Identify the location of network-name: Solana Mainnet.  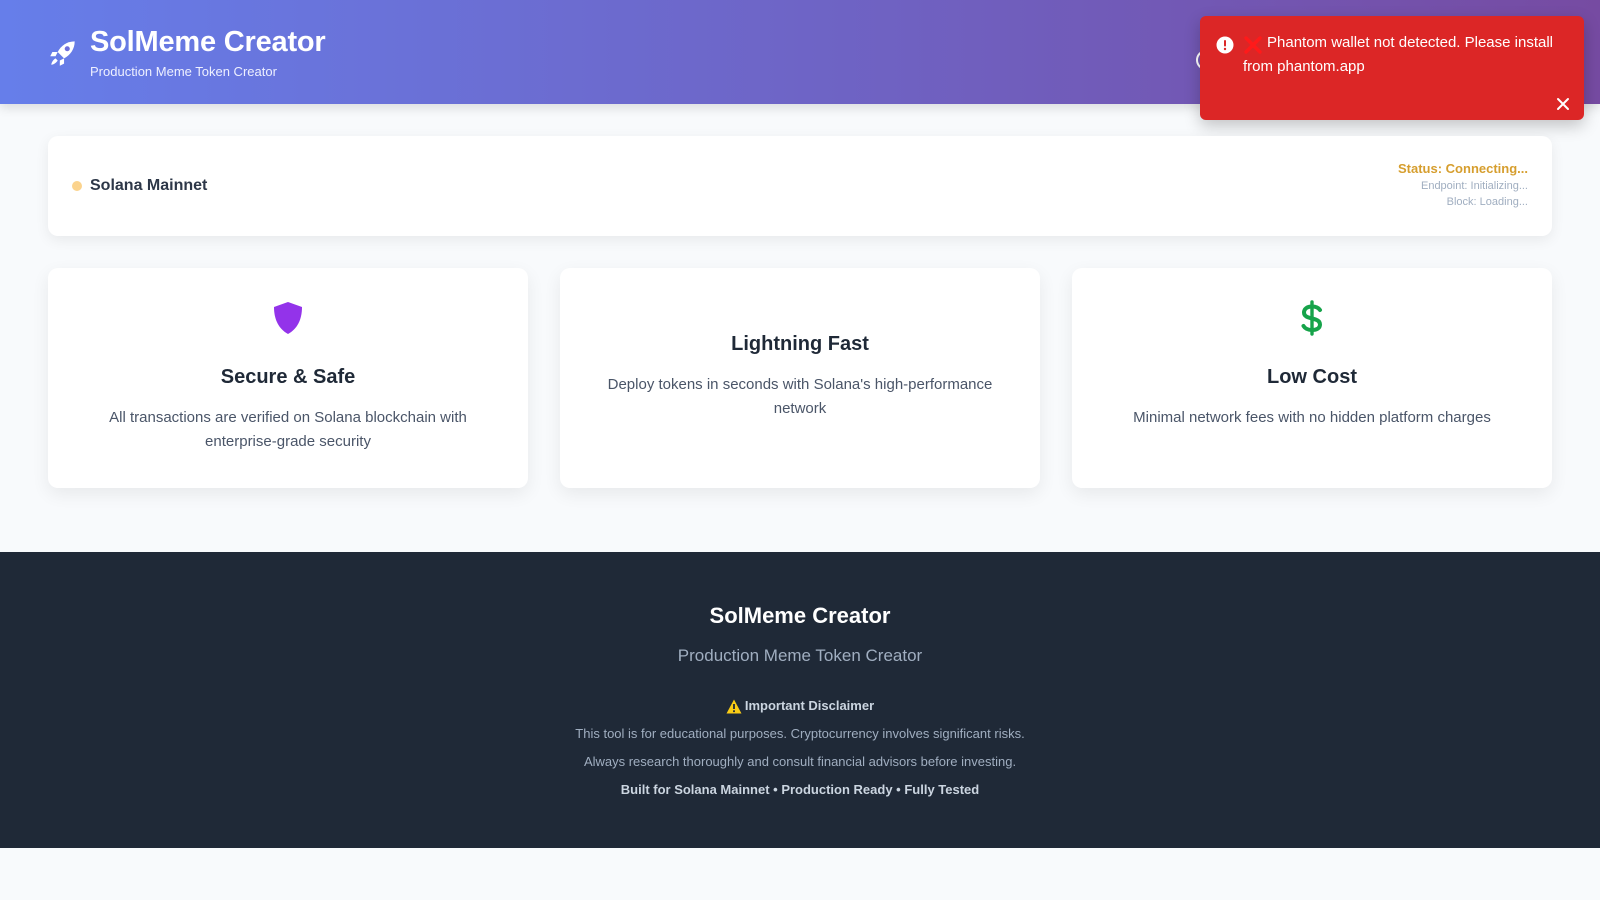
(149, 185).